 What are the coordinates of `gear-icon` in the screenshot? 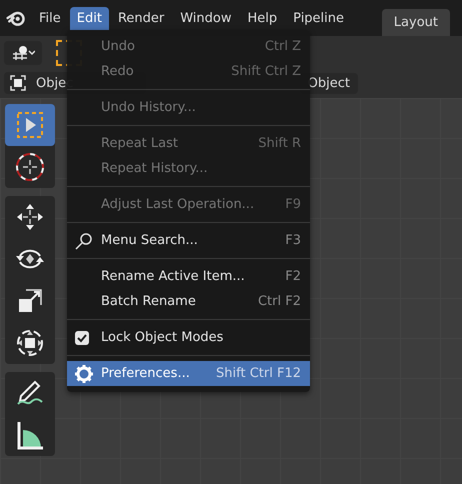 It's located at (84, 373).